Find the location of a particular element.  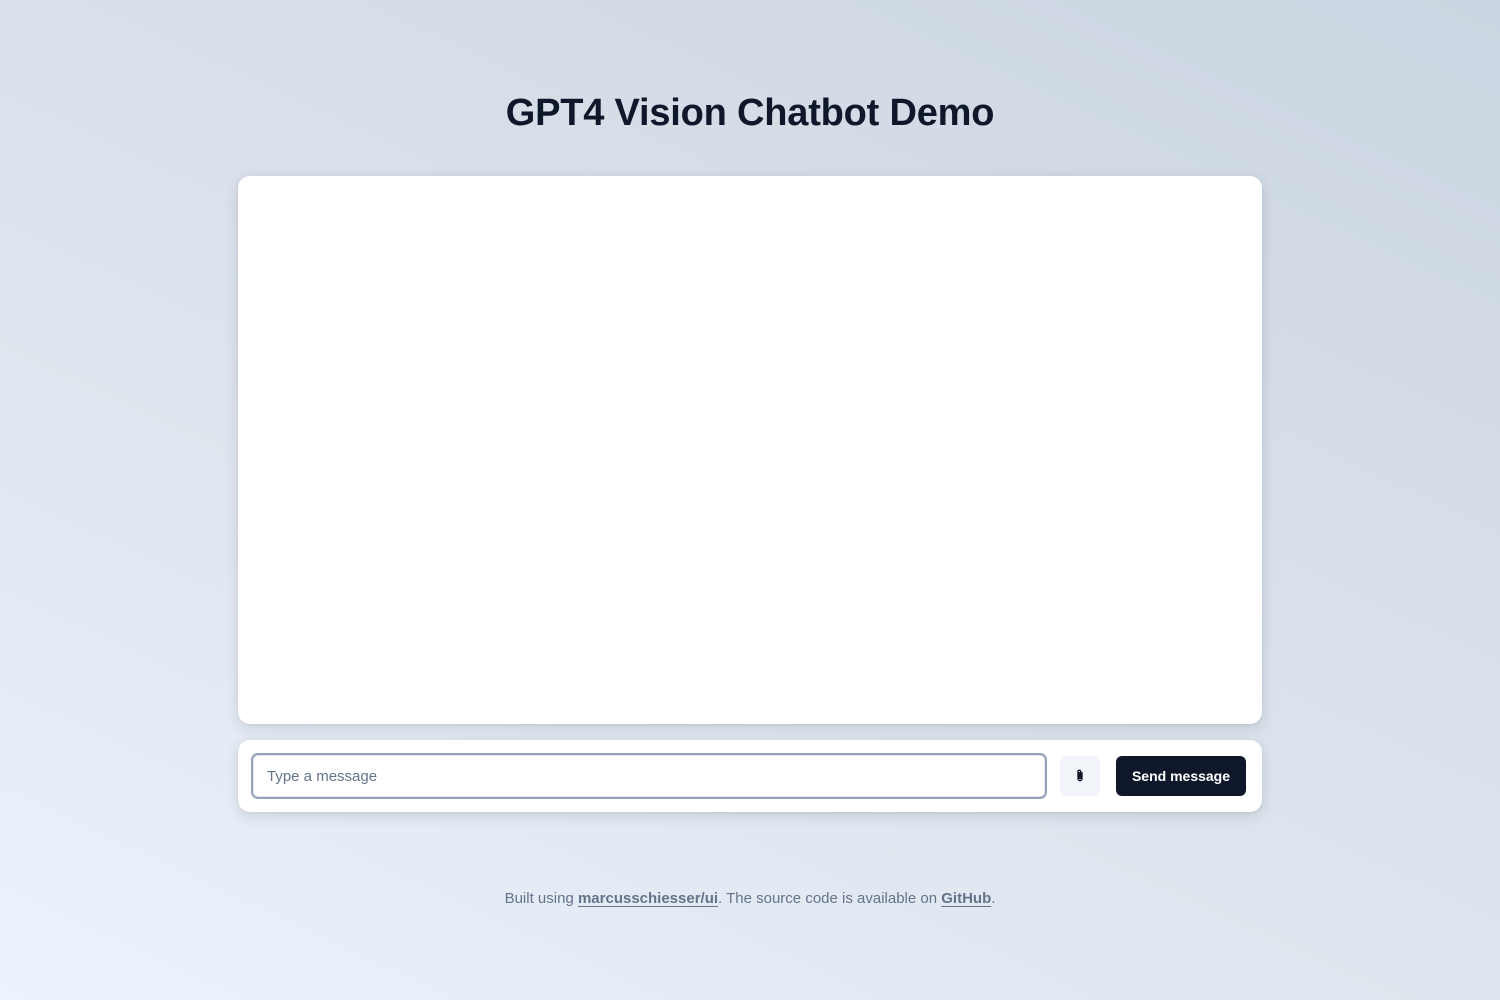

message-composer: Send message is located at coordinates (750, 776).